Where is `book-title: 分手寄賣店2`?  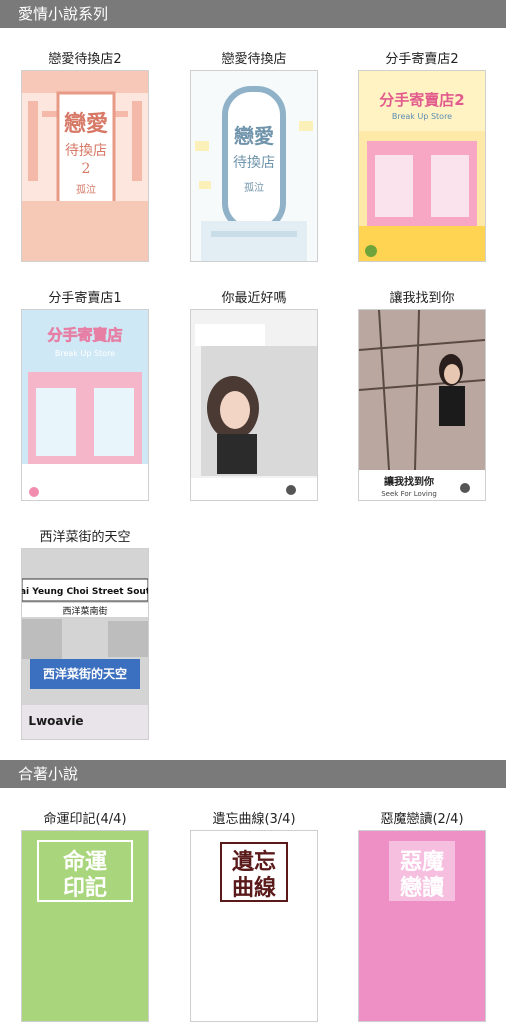 book-title: 分手寄賣店2 is located at coordinates (422, 59).